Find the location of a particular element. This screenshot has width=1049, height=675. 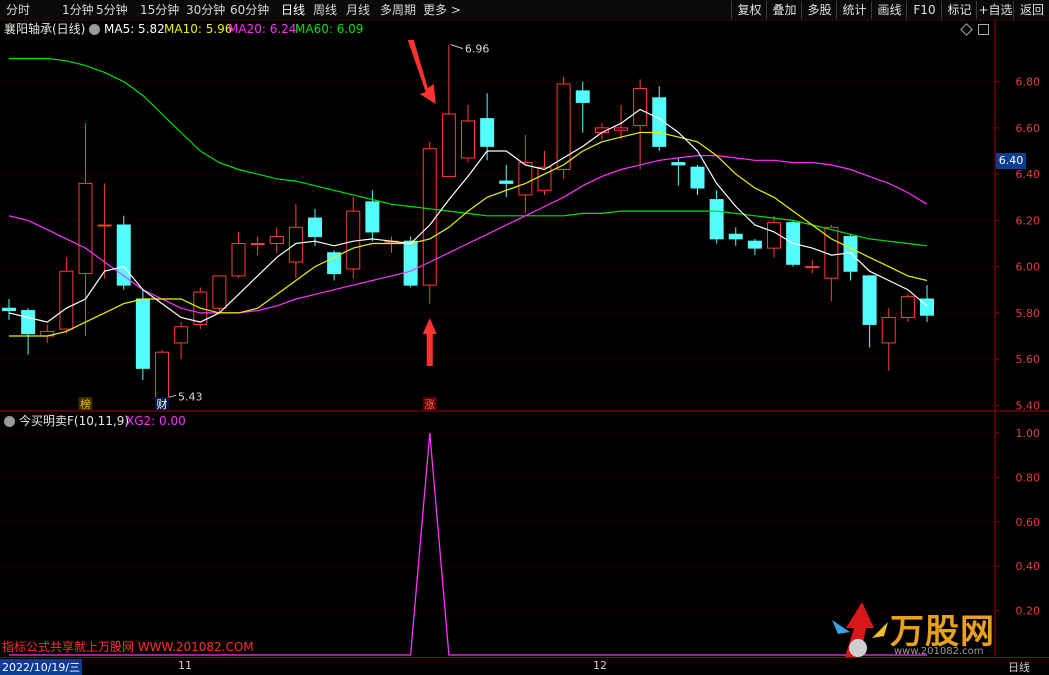

logo-url: www.201082.com is located at coordinates (939, 651).